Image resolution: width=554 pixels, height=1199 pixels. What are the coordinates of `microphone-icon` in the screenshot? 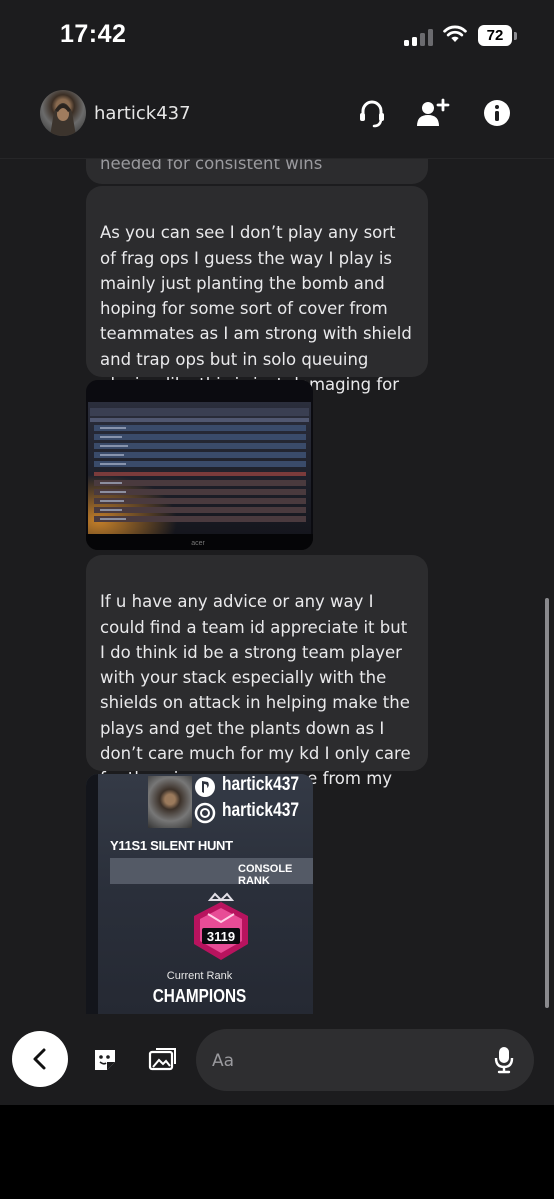 It's located at (504, 1060).